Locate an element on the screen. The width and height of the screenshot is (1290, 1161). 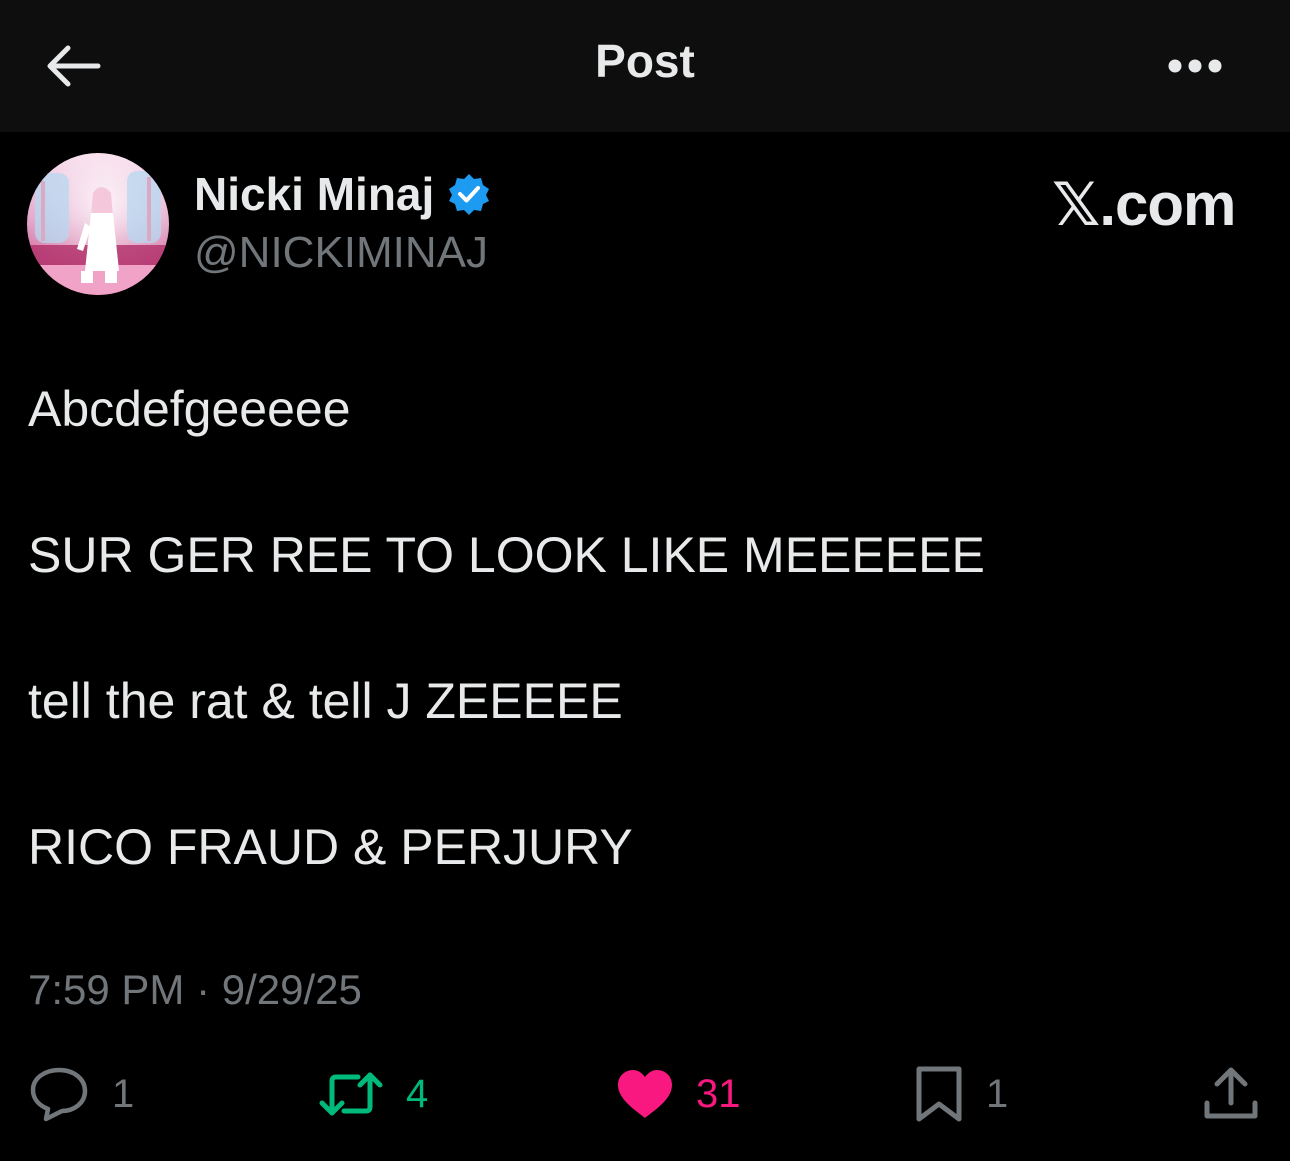
reply-icon is located at coordinates (59, 1094).